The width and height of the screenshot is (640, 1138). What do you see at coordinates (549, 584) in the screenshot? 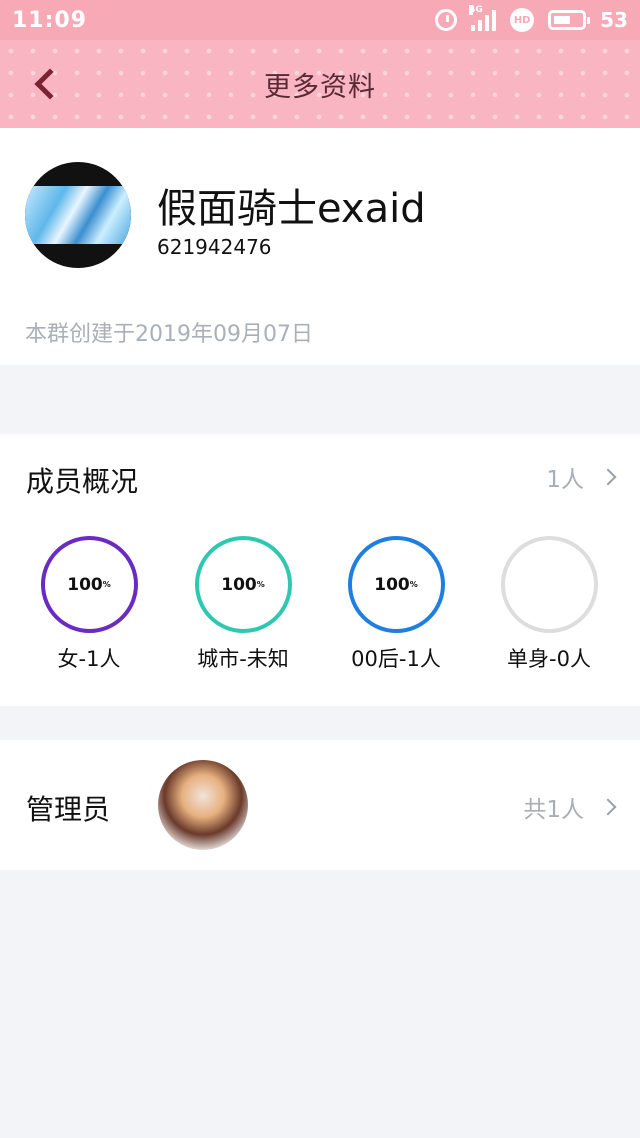
I see `stat-ring` at bounding box center [549, 584].